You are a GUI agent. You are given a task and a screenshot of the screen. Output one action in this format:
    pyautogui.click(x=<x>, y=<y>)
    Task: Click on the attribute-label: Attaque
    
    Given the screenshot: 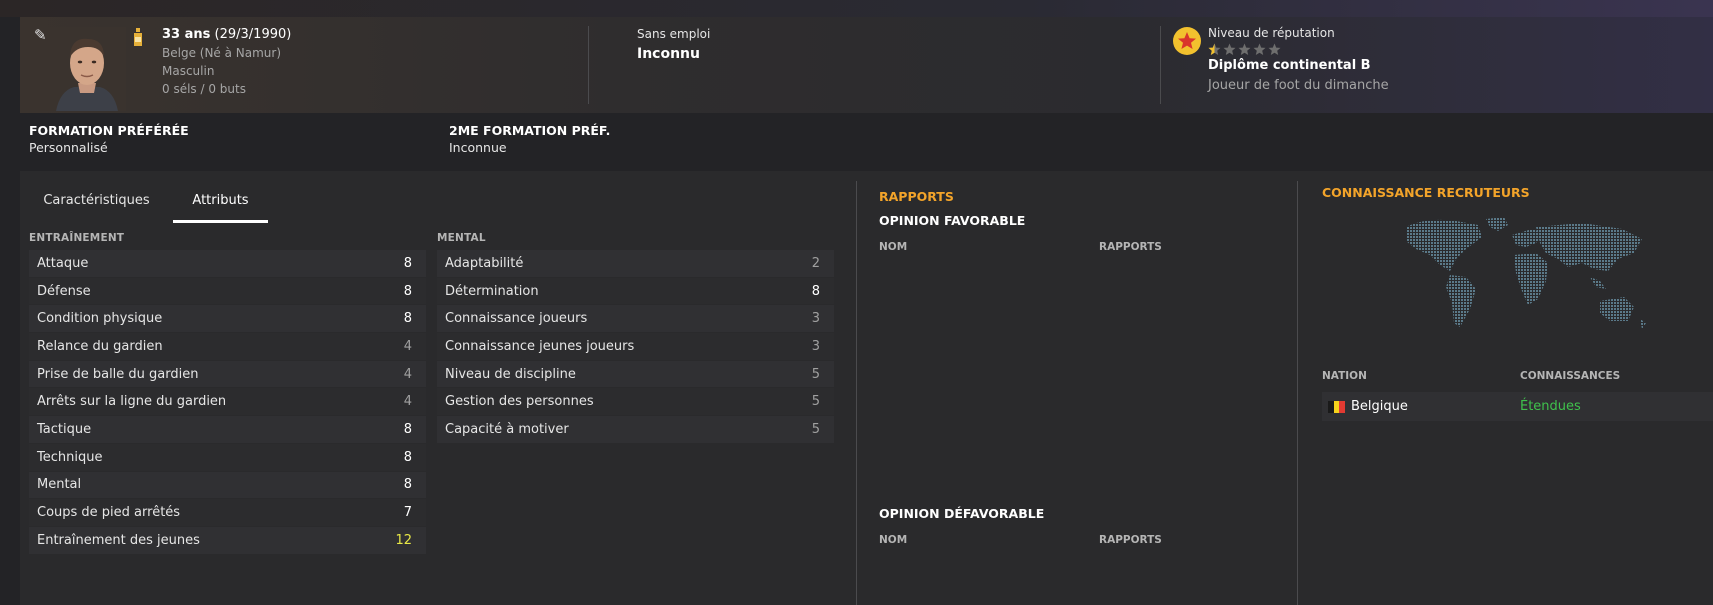 What is the action you would take?
    pyautogui.click(x=63, y=263)
    